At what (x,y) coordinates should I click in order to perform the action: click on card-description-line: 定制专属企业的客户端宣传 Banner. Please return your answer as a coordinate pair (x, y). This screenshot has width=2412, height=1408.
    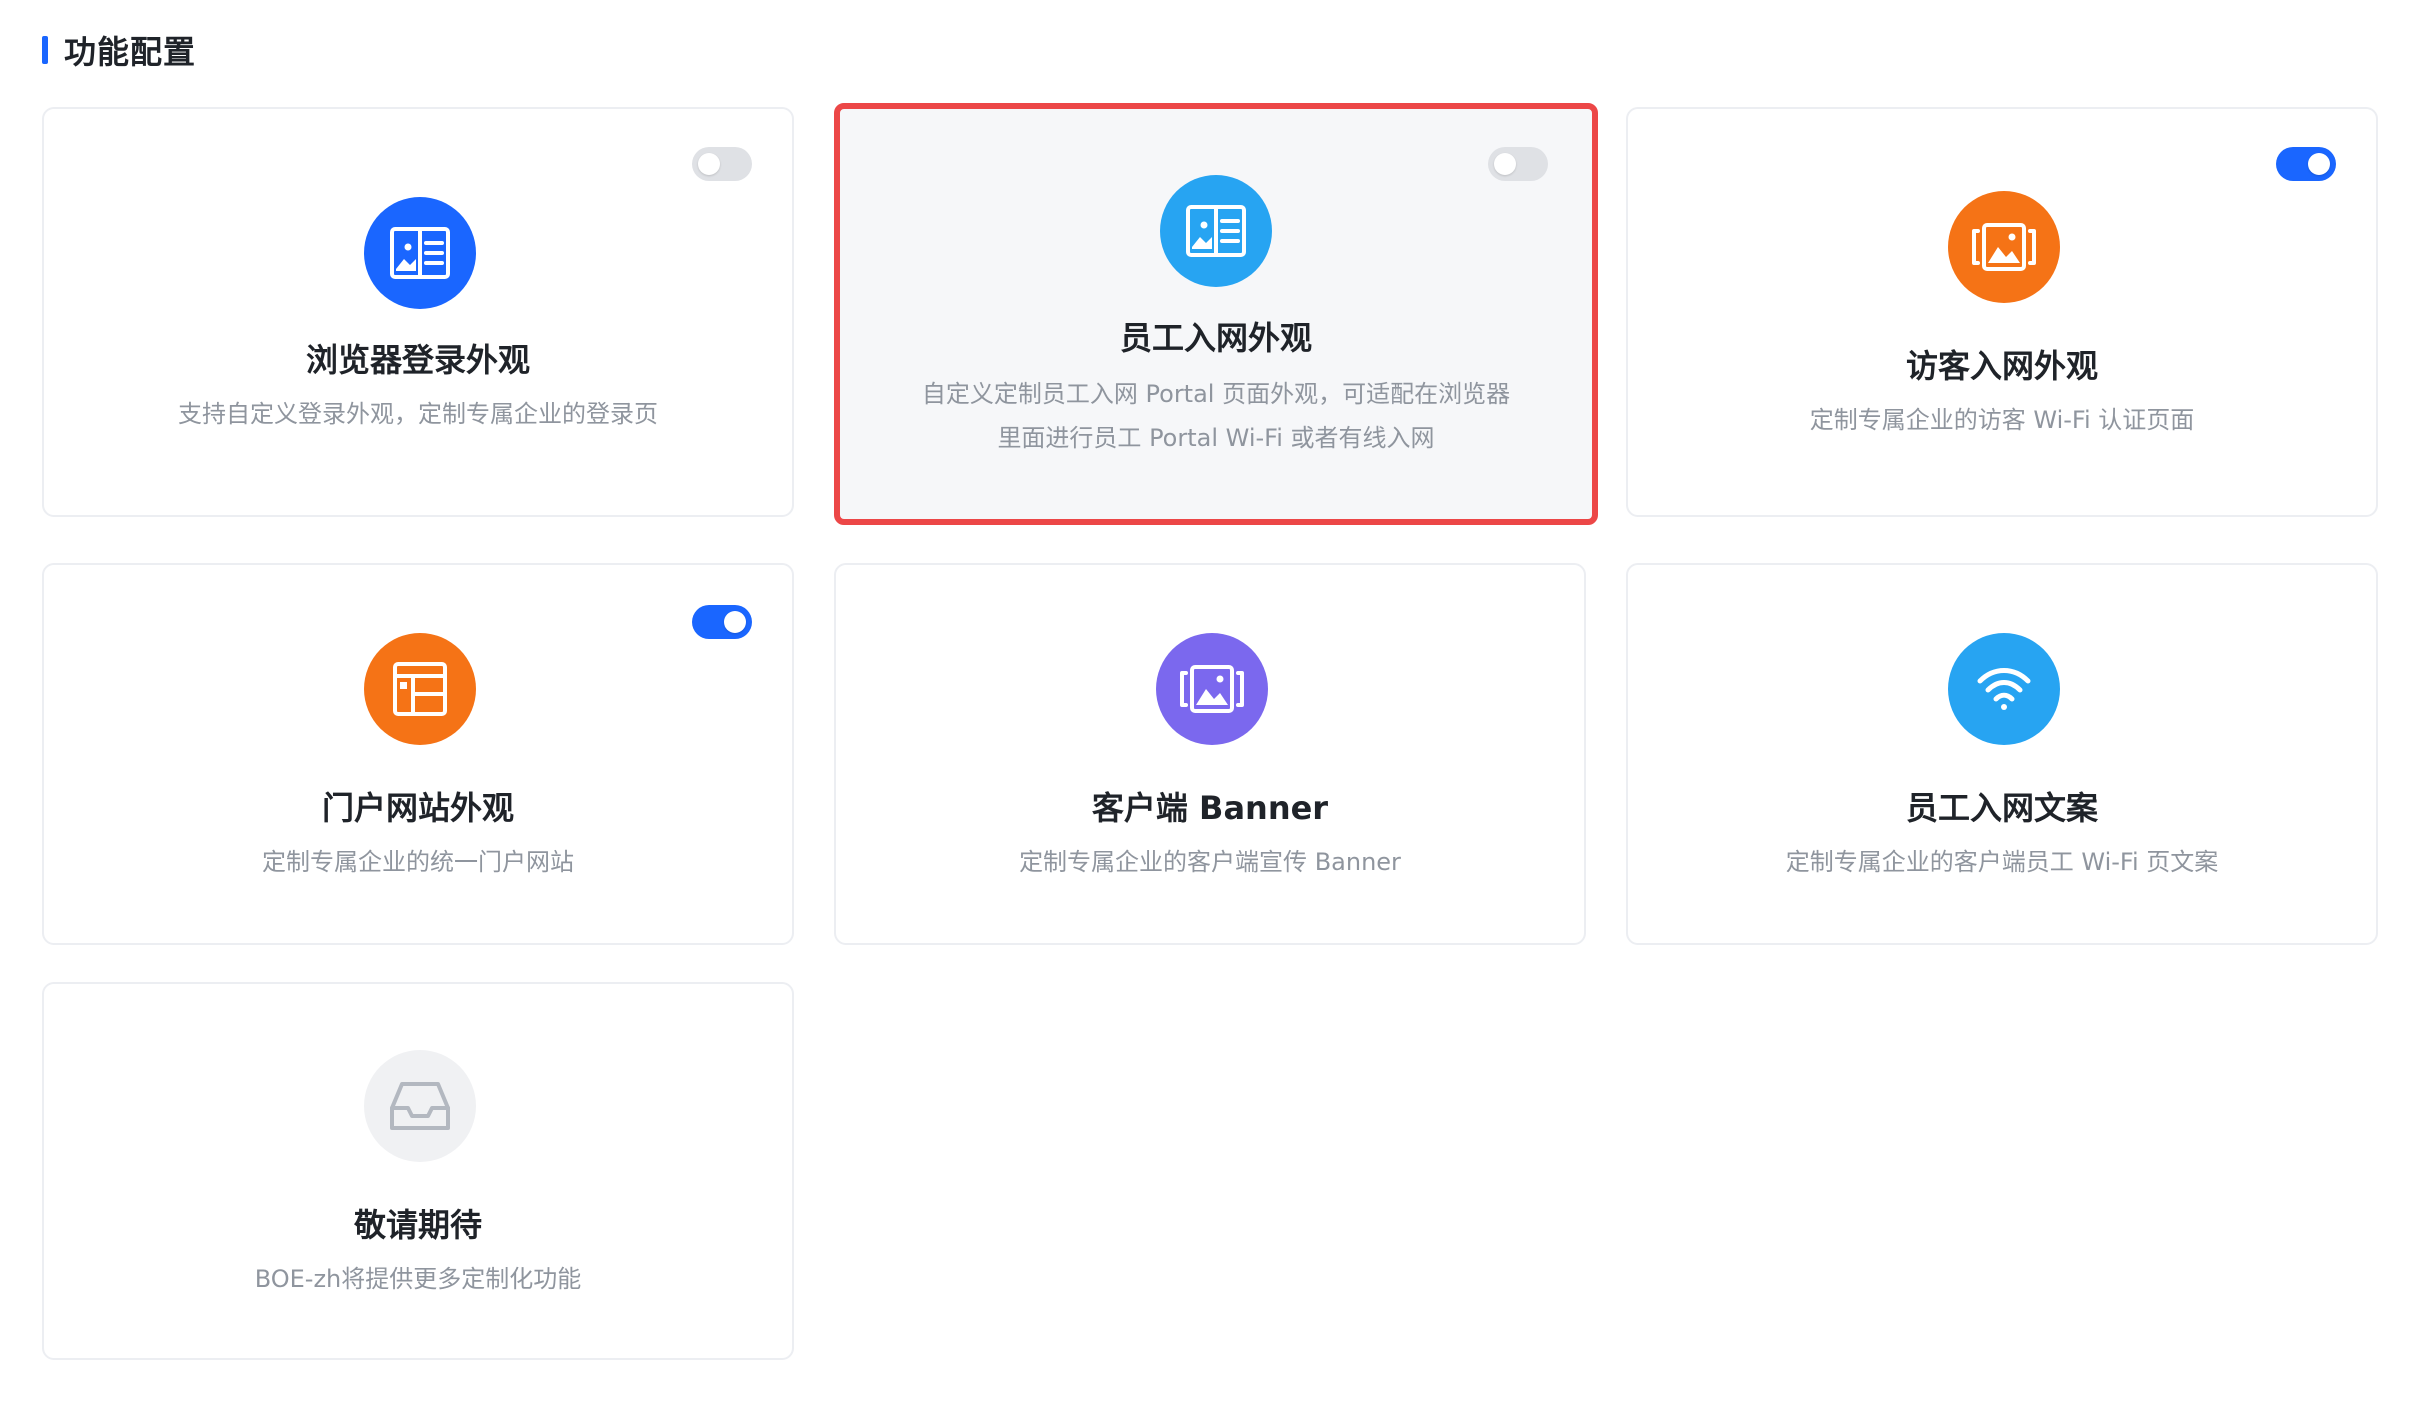
    Looking at the image, I should click on (1210, 862).